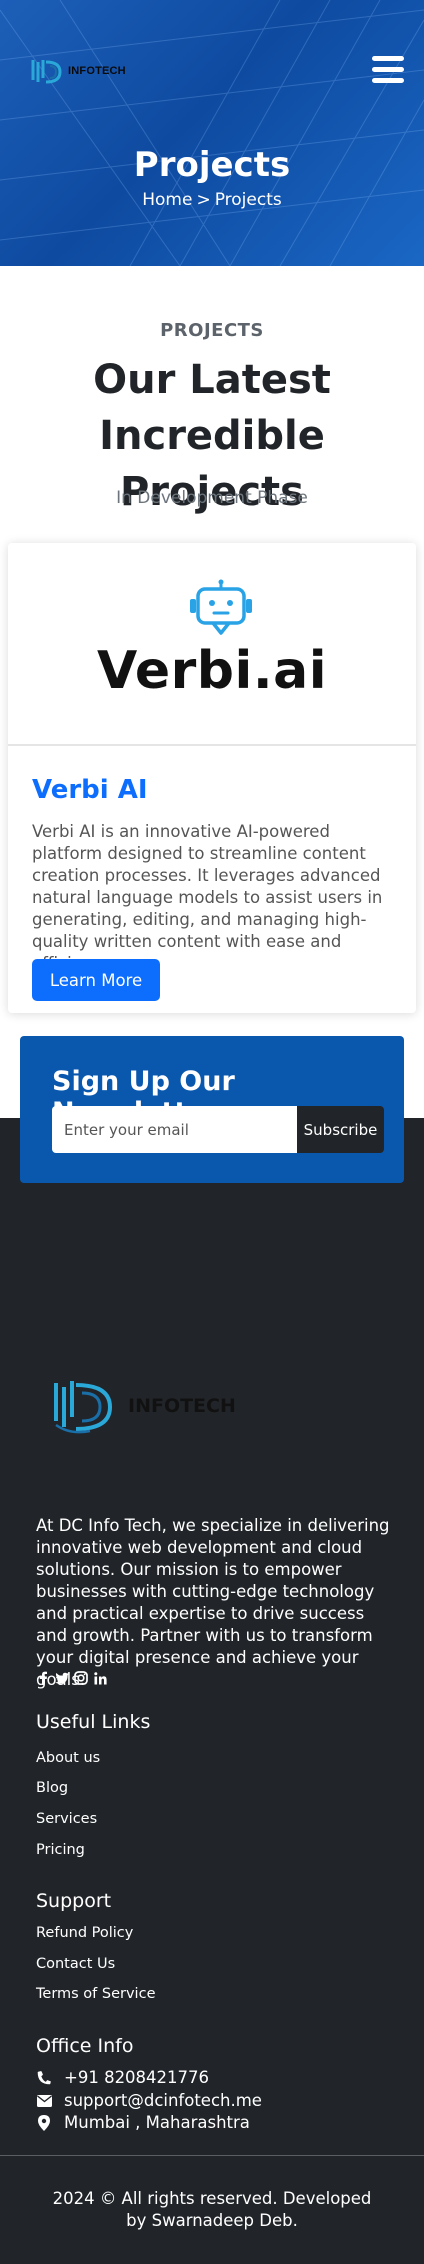  I want to click on footer-link-blog: Blog, so click(52, 1788).